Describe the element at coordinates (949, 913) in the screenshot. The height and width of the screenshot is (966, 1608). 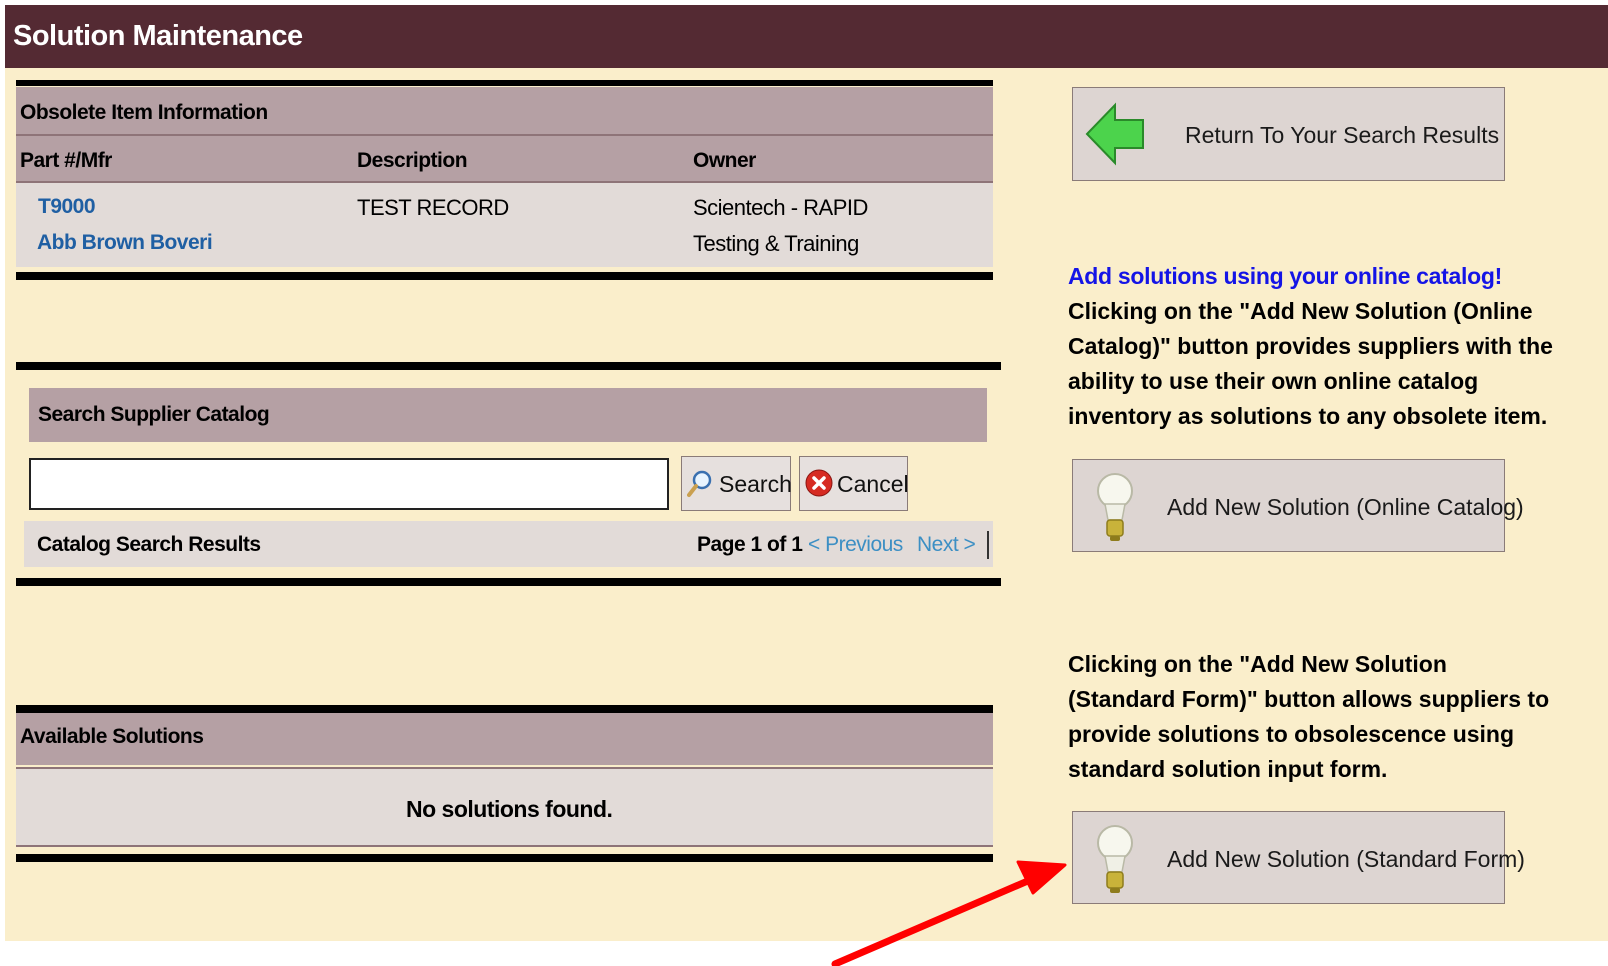
I see `annotation-arrow` at that location.